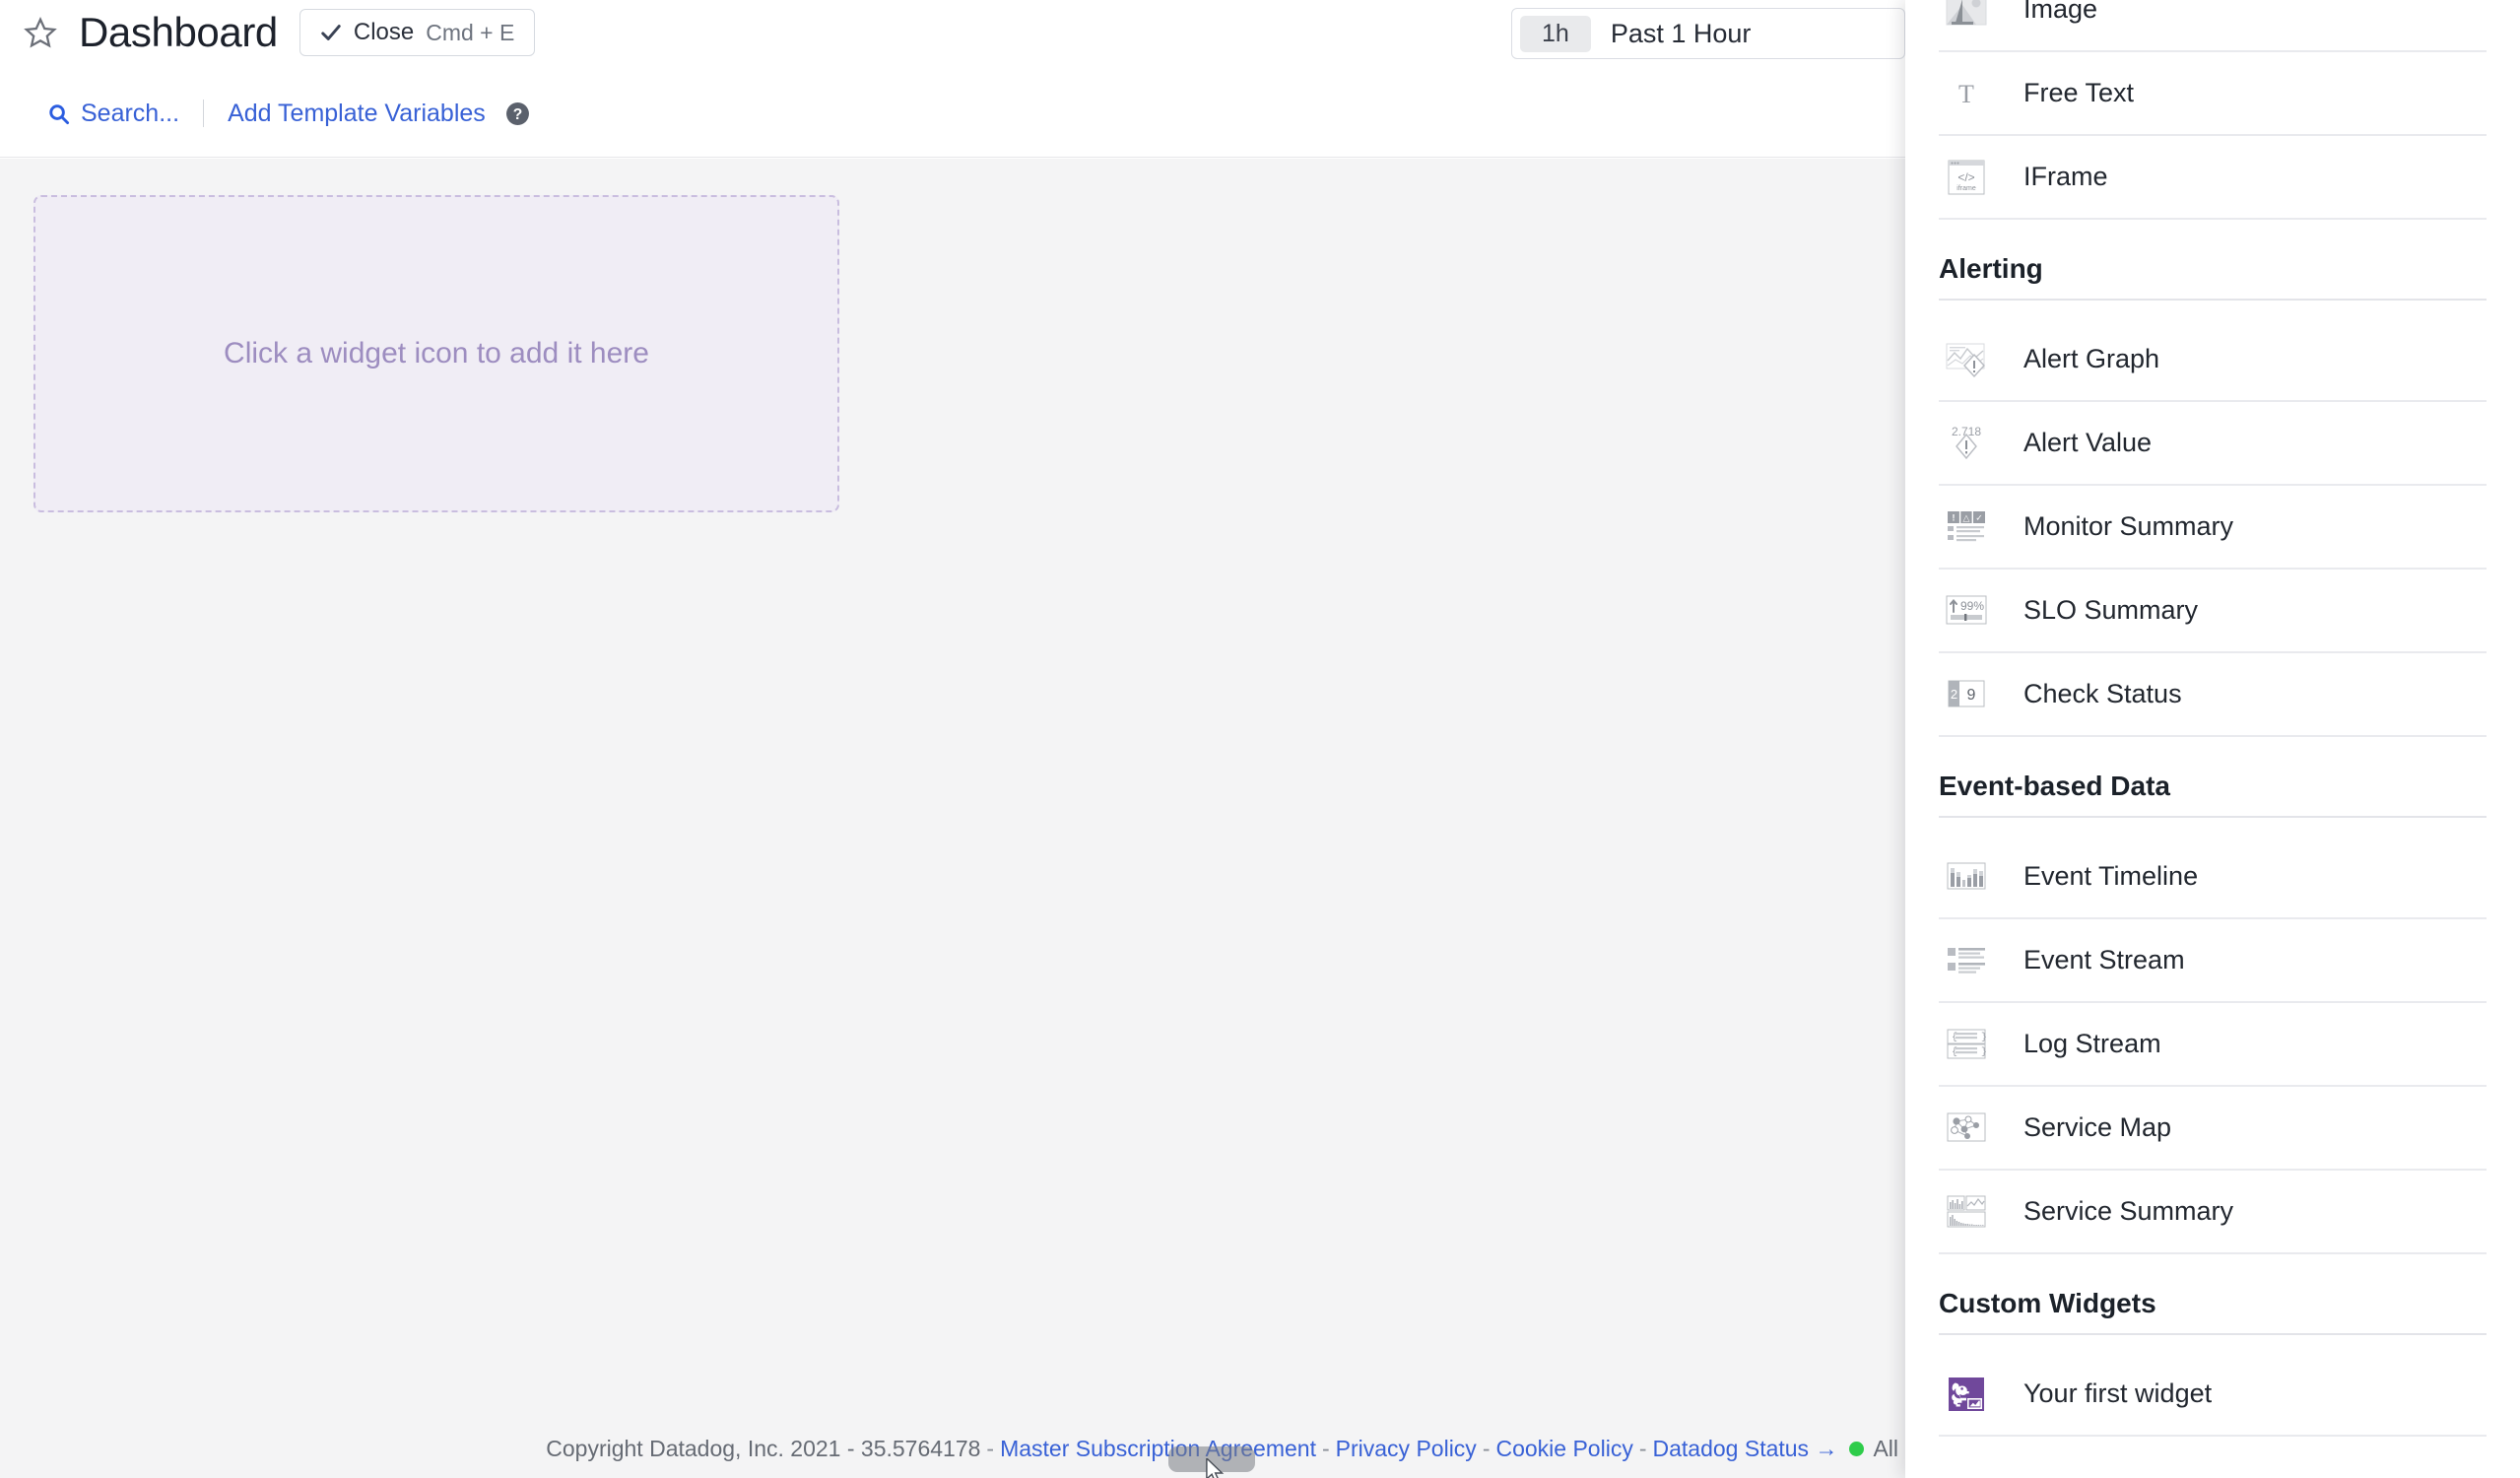  What do you see at coordinates (1966, 527) in the screenshot?
I see `monitor-summary-icon: ! △ ✓` at bounding box center [1966, 527].